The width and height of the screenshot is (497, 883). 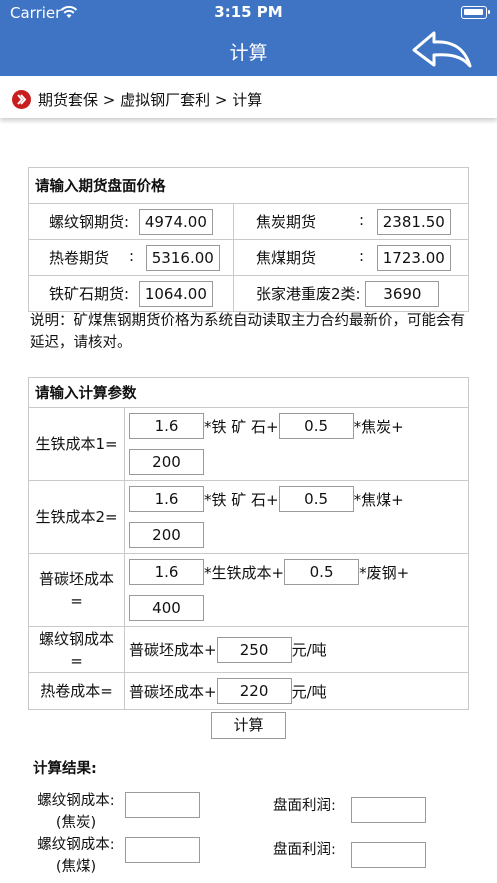 What do you see at coordinates (248, 392) in the screenshot?
I see `params-section-header: 请输入计算参数` at bounding box center [248, 392].